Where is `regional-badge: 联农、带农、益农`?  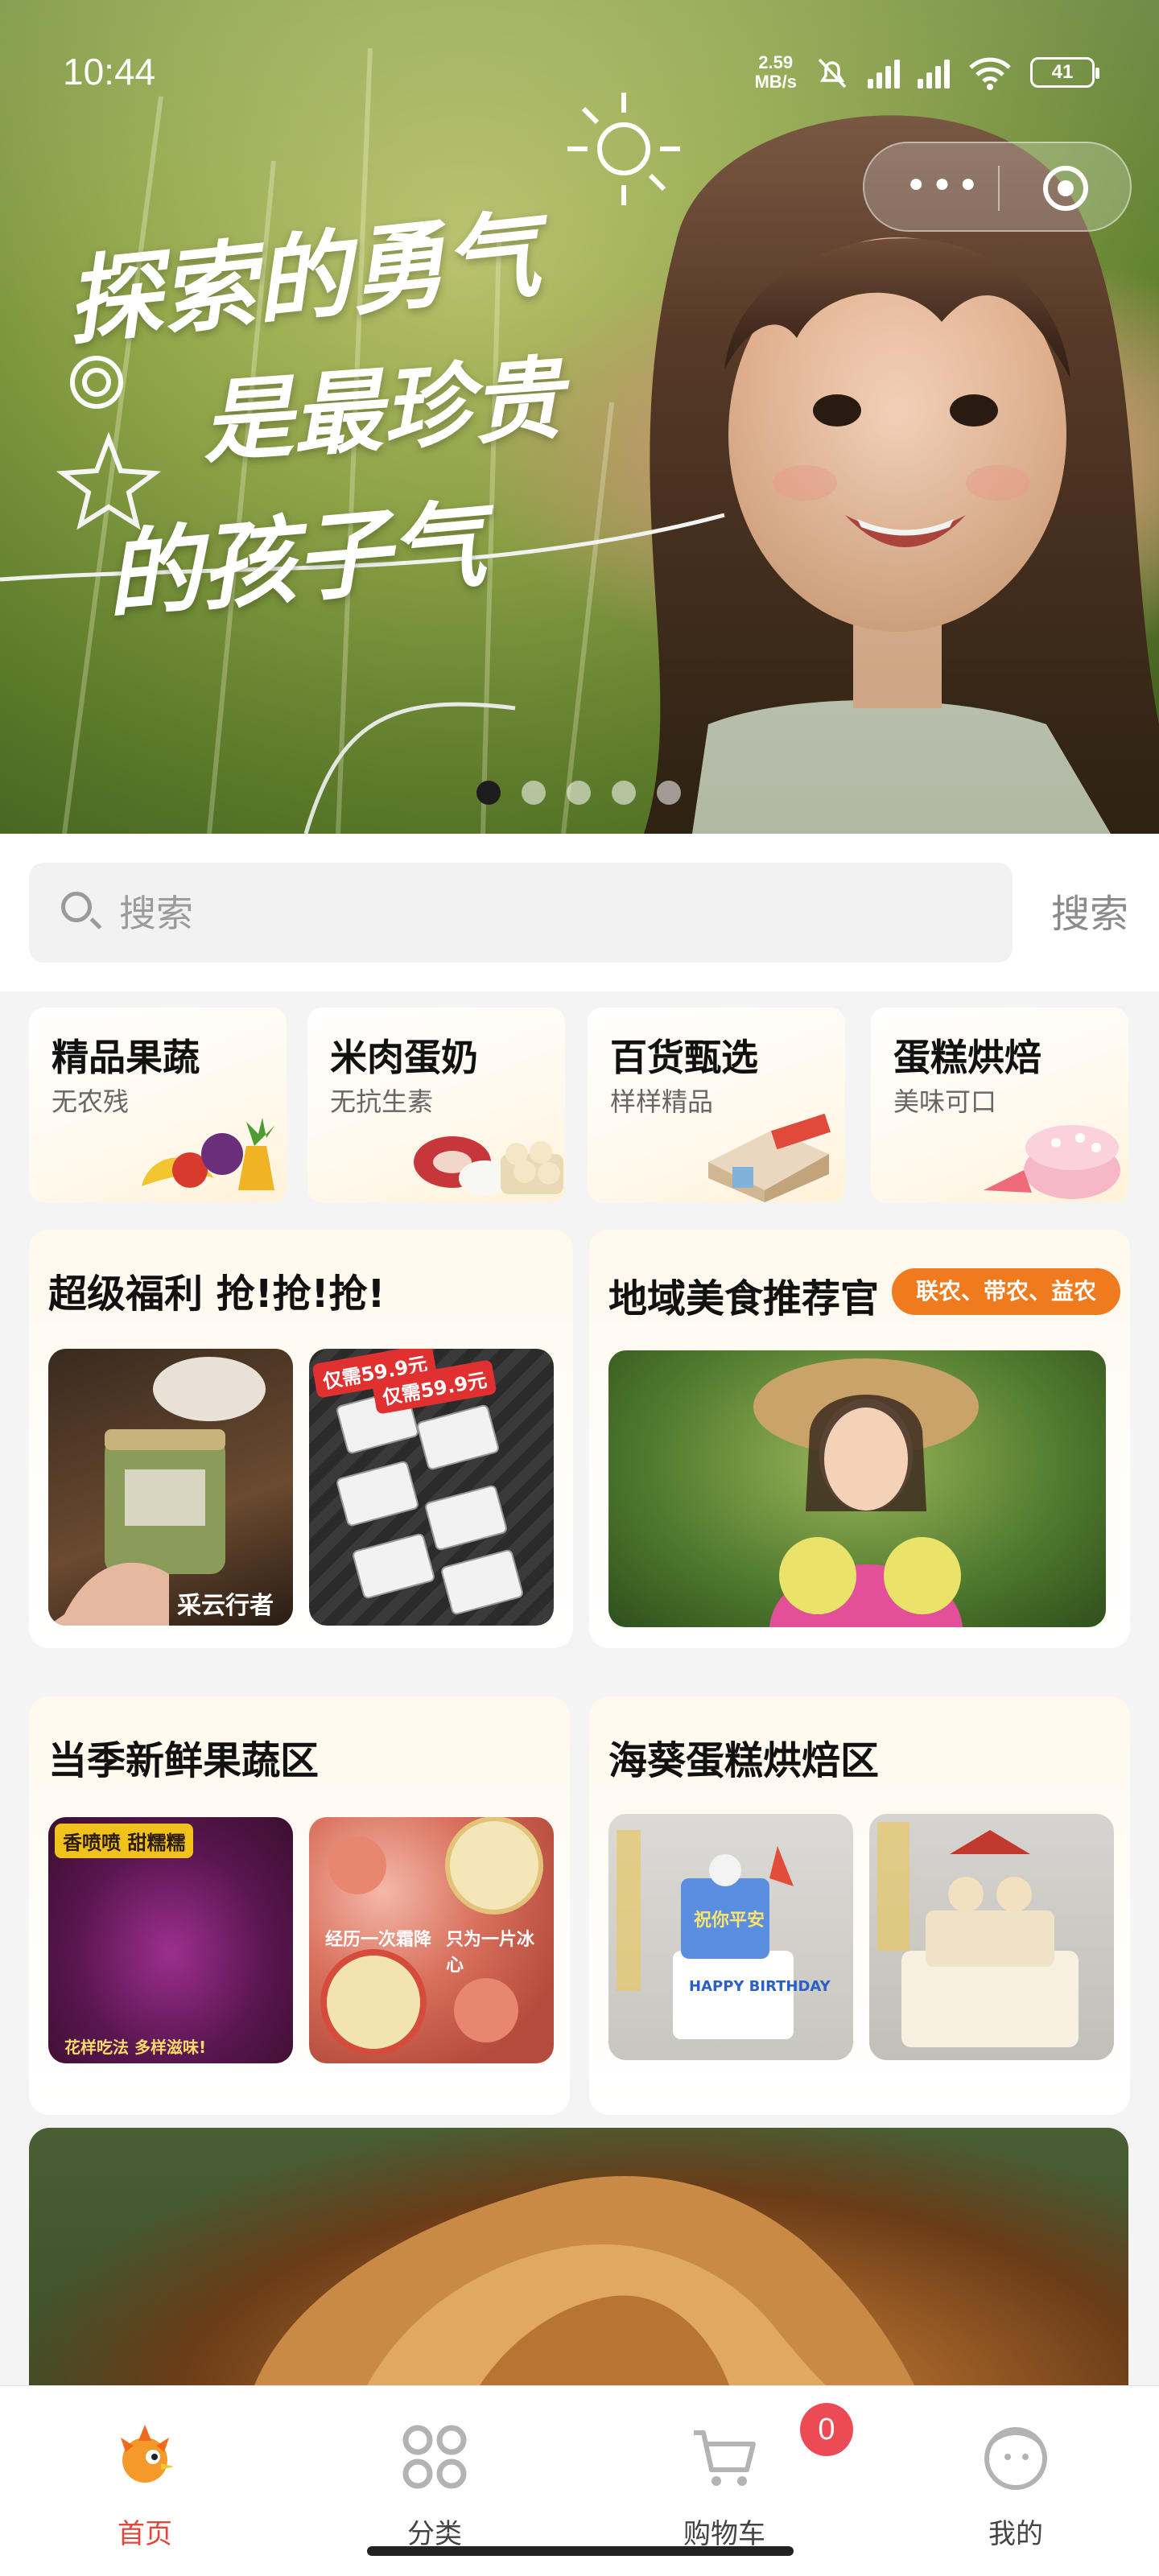 regional-badge: 联农、带农、益农 is located at coordinates (1006, 1291).